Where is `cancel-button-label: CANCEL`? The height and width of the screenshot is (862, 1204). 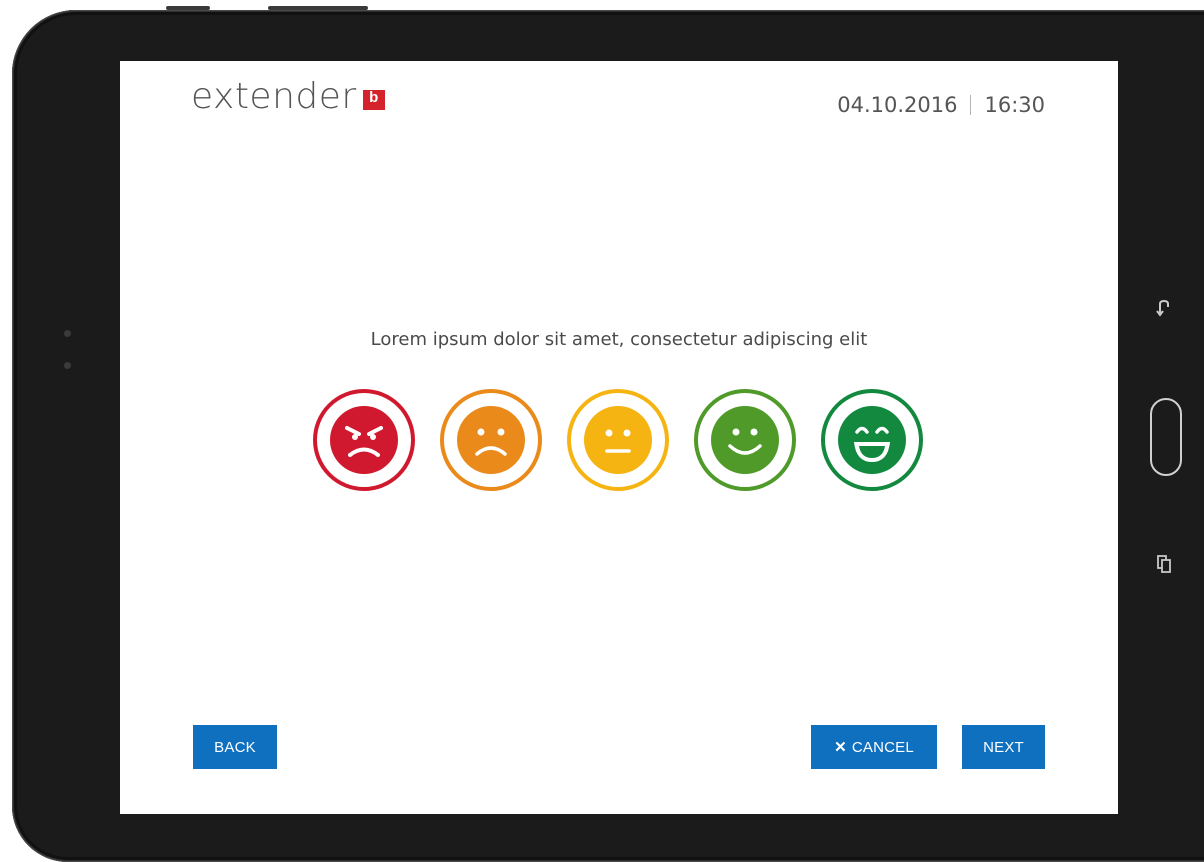 cancel-button-label: CANCEL is located at coordinates (882, 747).